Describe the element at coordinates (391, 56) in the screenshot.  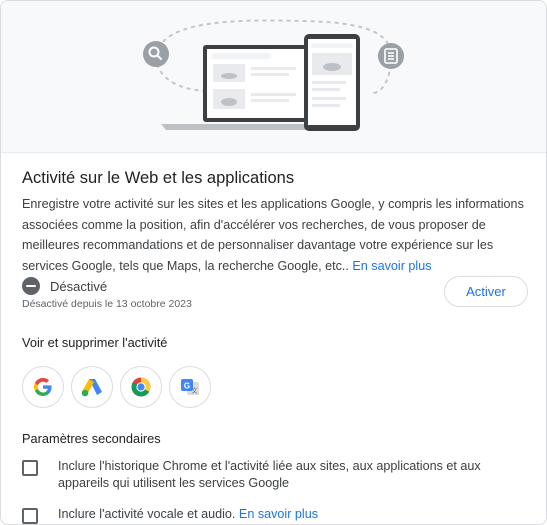
I see `document-bubble-icon` at that location.